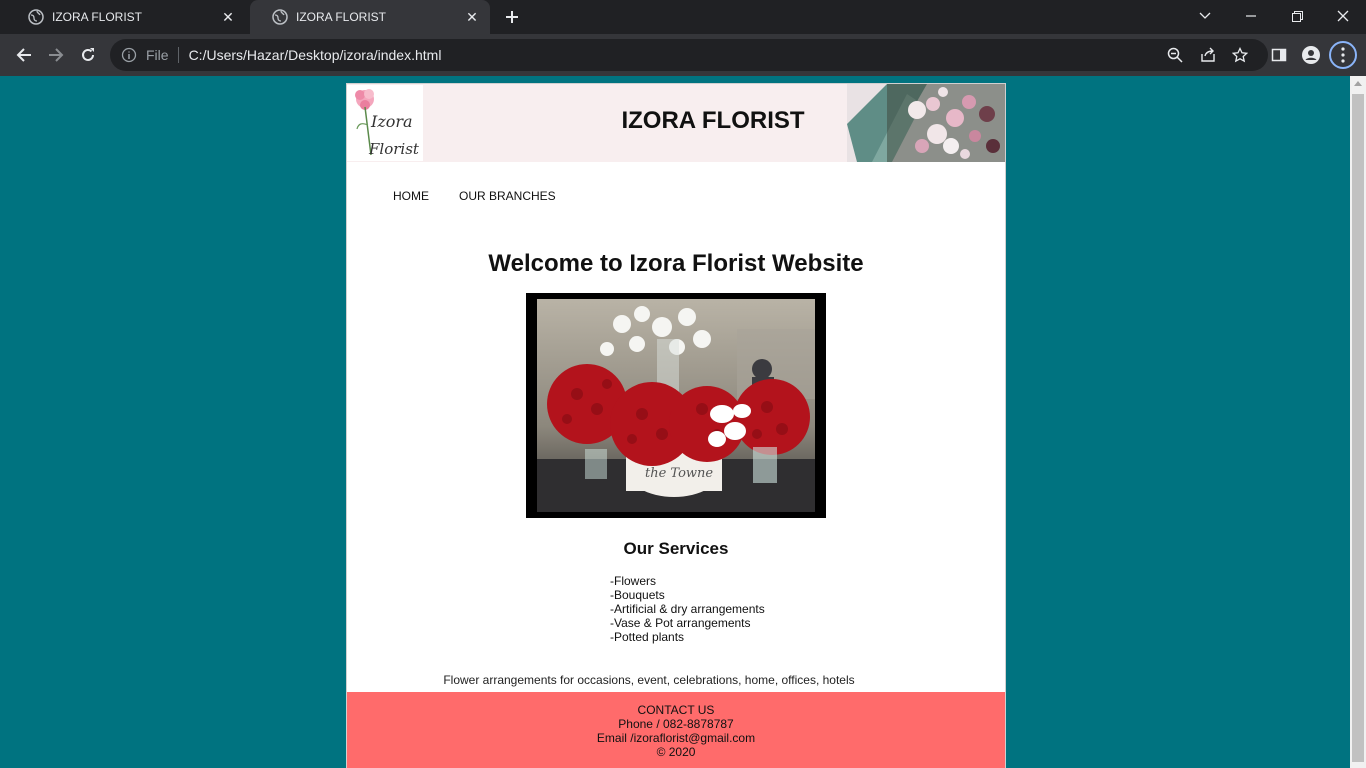 This screenshot has height=768, width=1366. Describe the element at coordinates (129, 55) in the screenshot. I see `info-icon` at that location.